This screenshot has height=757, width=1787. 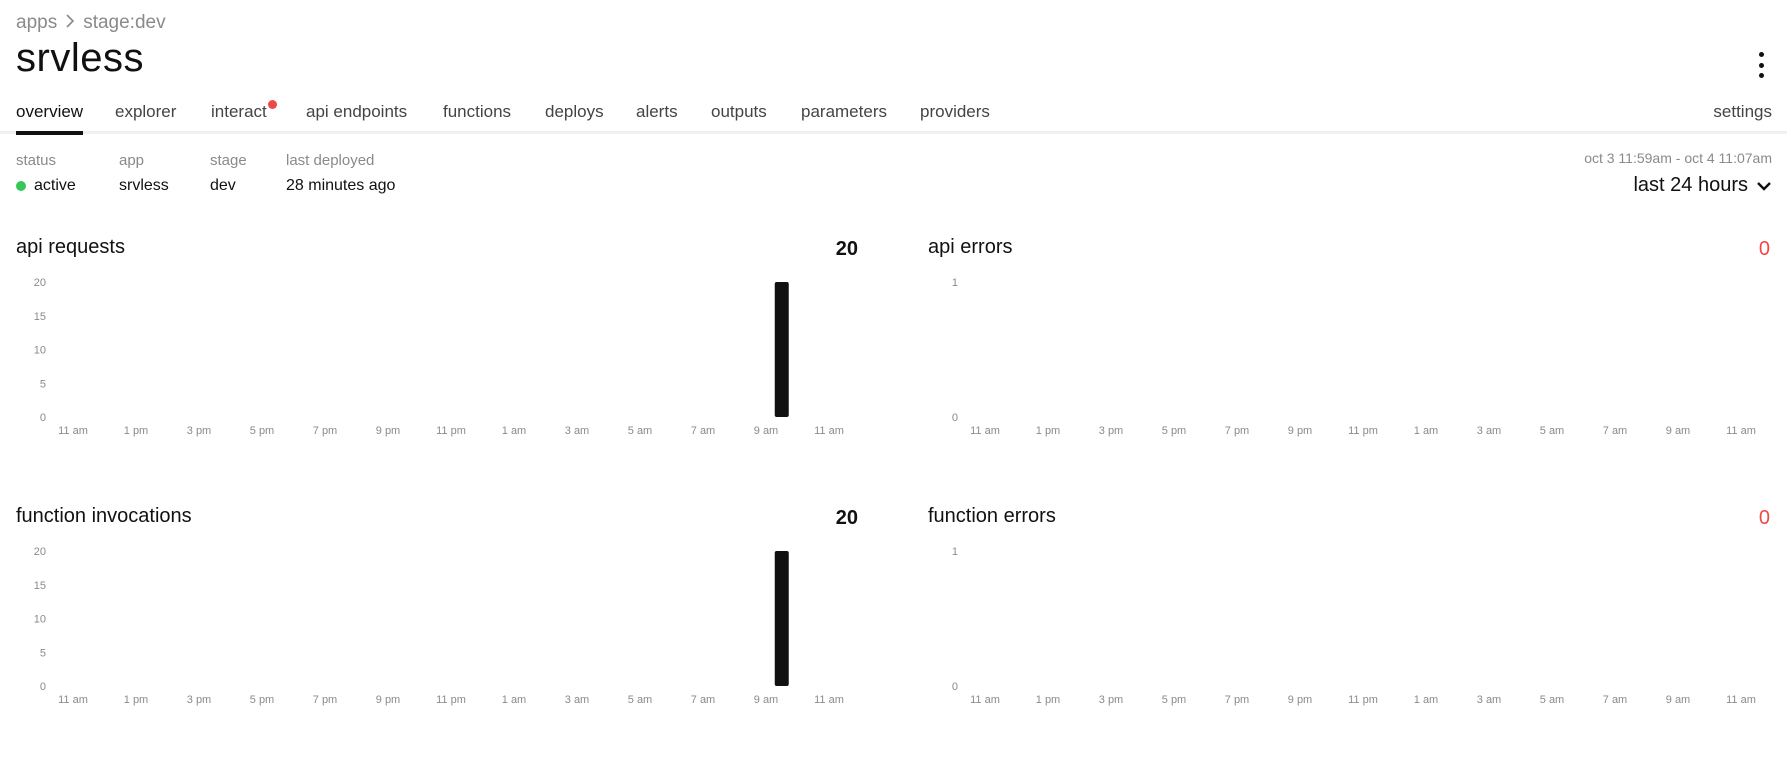 What do you see at coordinates (46, 173) in the screenshot?
I see `meta-status: status active` at bounding box center [46, 173].